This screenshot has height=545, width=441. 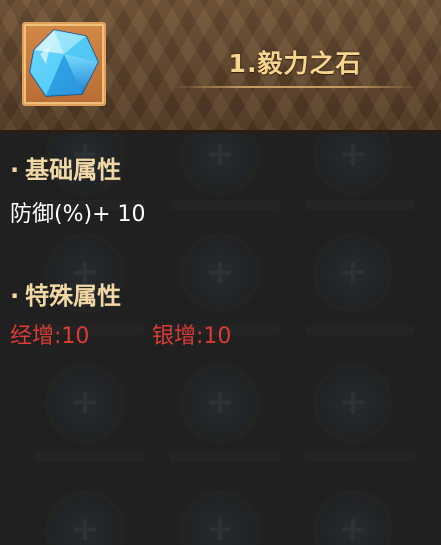 I want to click on special-attributes-title: 特殊属性, so click(x=73, y=296).